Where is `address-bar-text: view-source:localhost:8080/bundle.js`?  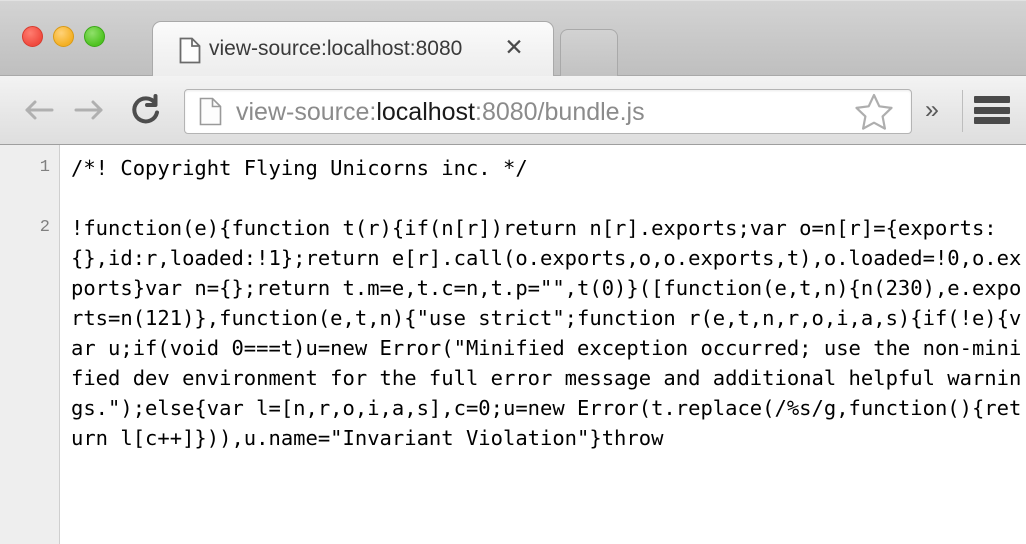 address-bar-text: view-source:localhost:8080/bundle.js is located at coordinates (544, 112).